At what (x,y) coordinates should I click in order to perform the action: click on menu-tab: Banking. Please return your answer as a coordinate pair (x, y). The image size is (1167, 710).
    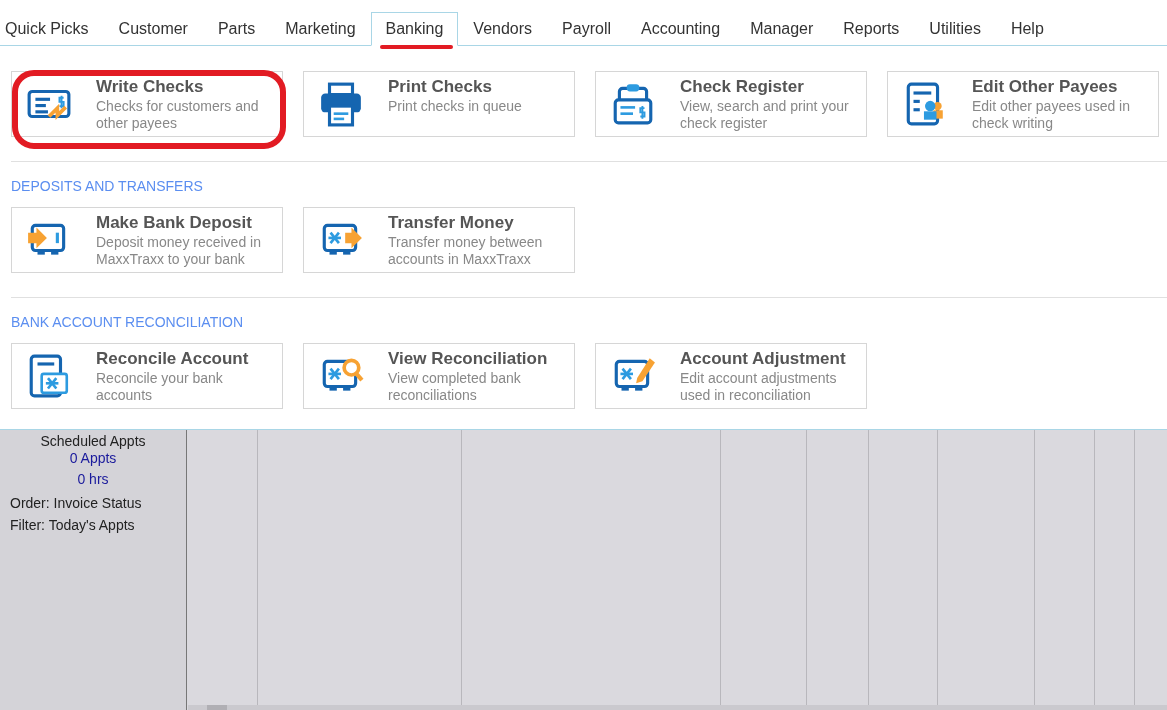
    Looking at the image, I should click on (414, 29).